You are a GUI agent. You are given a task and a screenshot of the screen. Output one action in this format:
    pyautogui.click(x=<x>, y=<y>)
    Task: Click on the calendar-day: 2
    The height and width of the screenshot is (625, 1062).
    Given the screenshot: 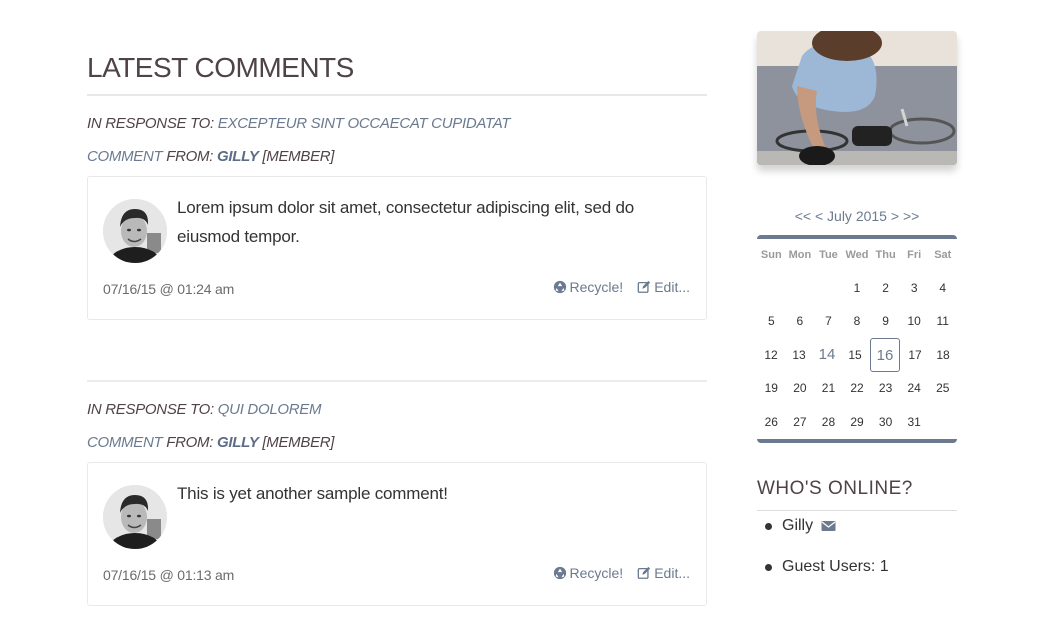 What is the action you would take?
    pyautogui.click(x=885, y=287)
    